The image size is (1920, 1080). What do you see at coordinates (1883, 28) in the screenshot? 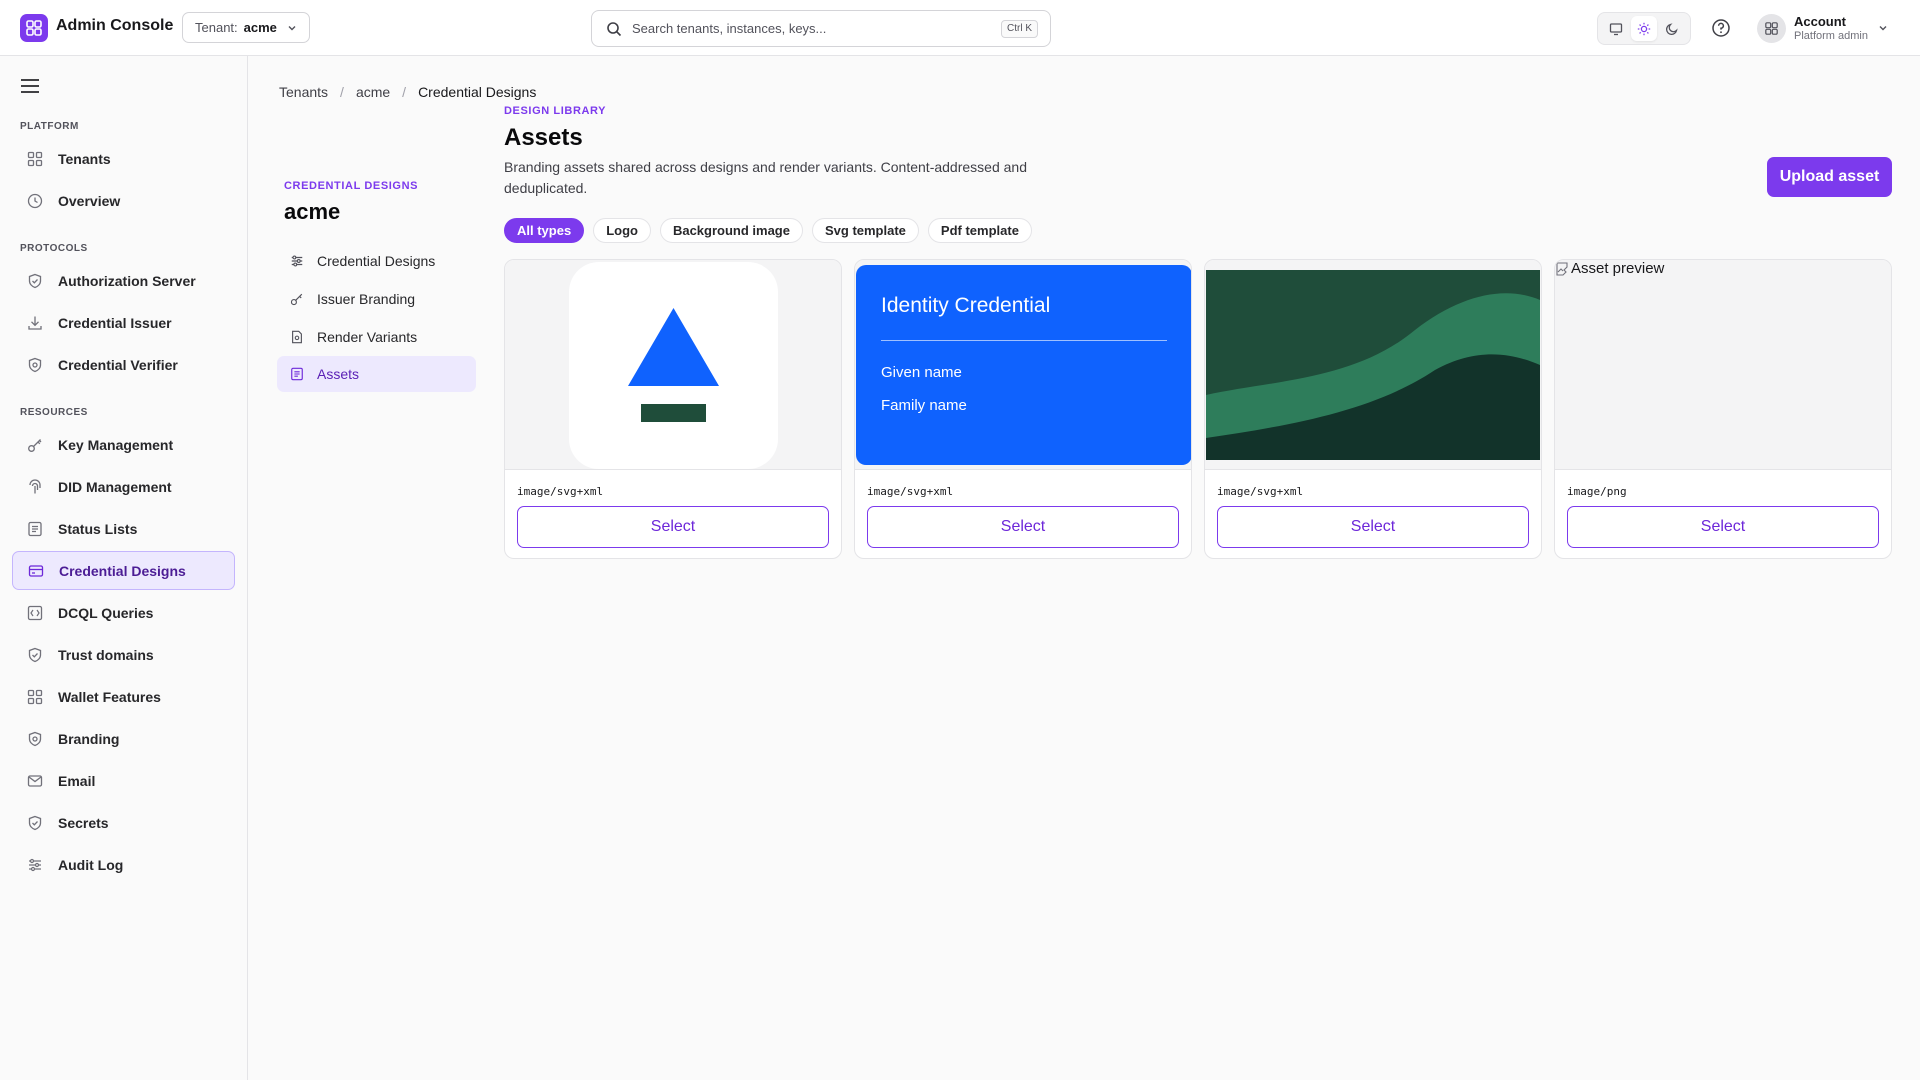
I see `chevron-down-icon` at bounding box center [1883, 28].